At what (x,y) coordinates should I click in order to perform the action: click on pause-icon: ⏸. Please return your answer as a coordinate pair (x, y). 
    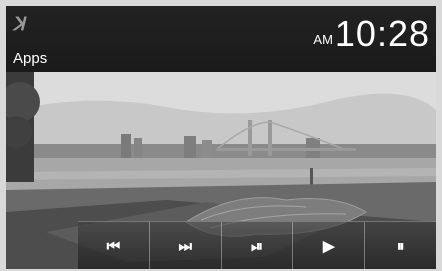
    Looking at the image, I should click on (400, 246).